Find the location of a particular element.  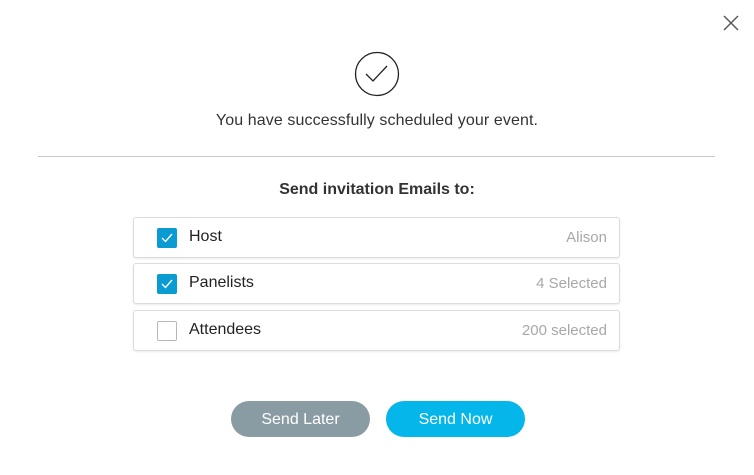

host-checkbox is located at coordinates (167, 238).